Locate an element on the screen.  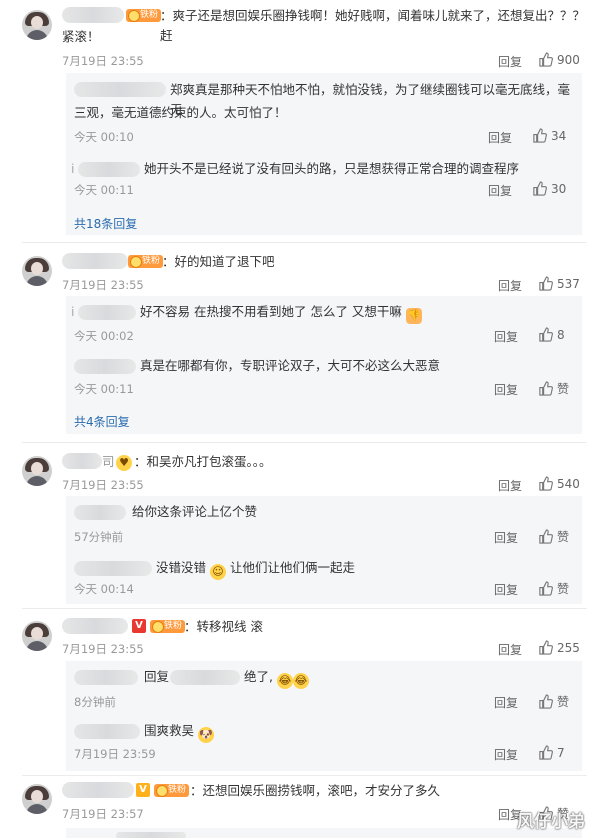
like-count: 8 is located at coordinates (561, 334).